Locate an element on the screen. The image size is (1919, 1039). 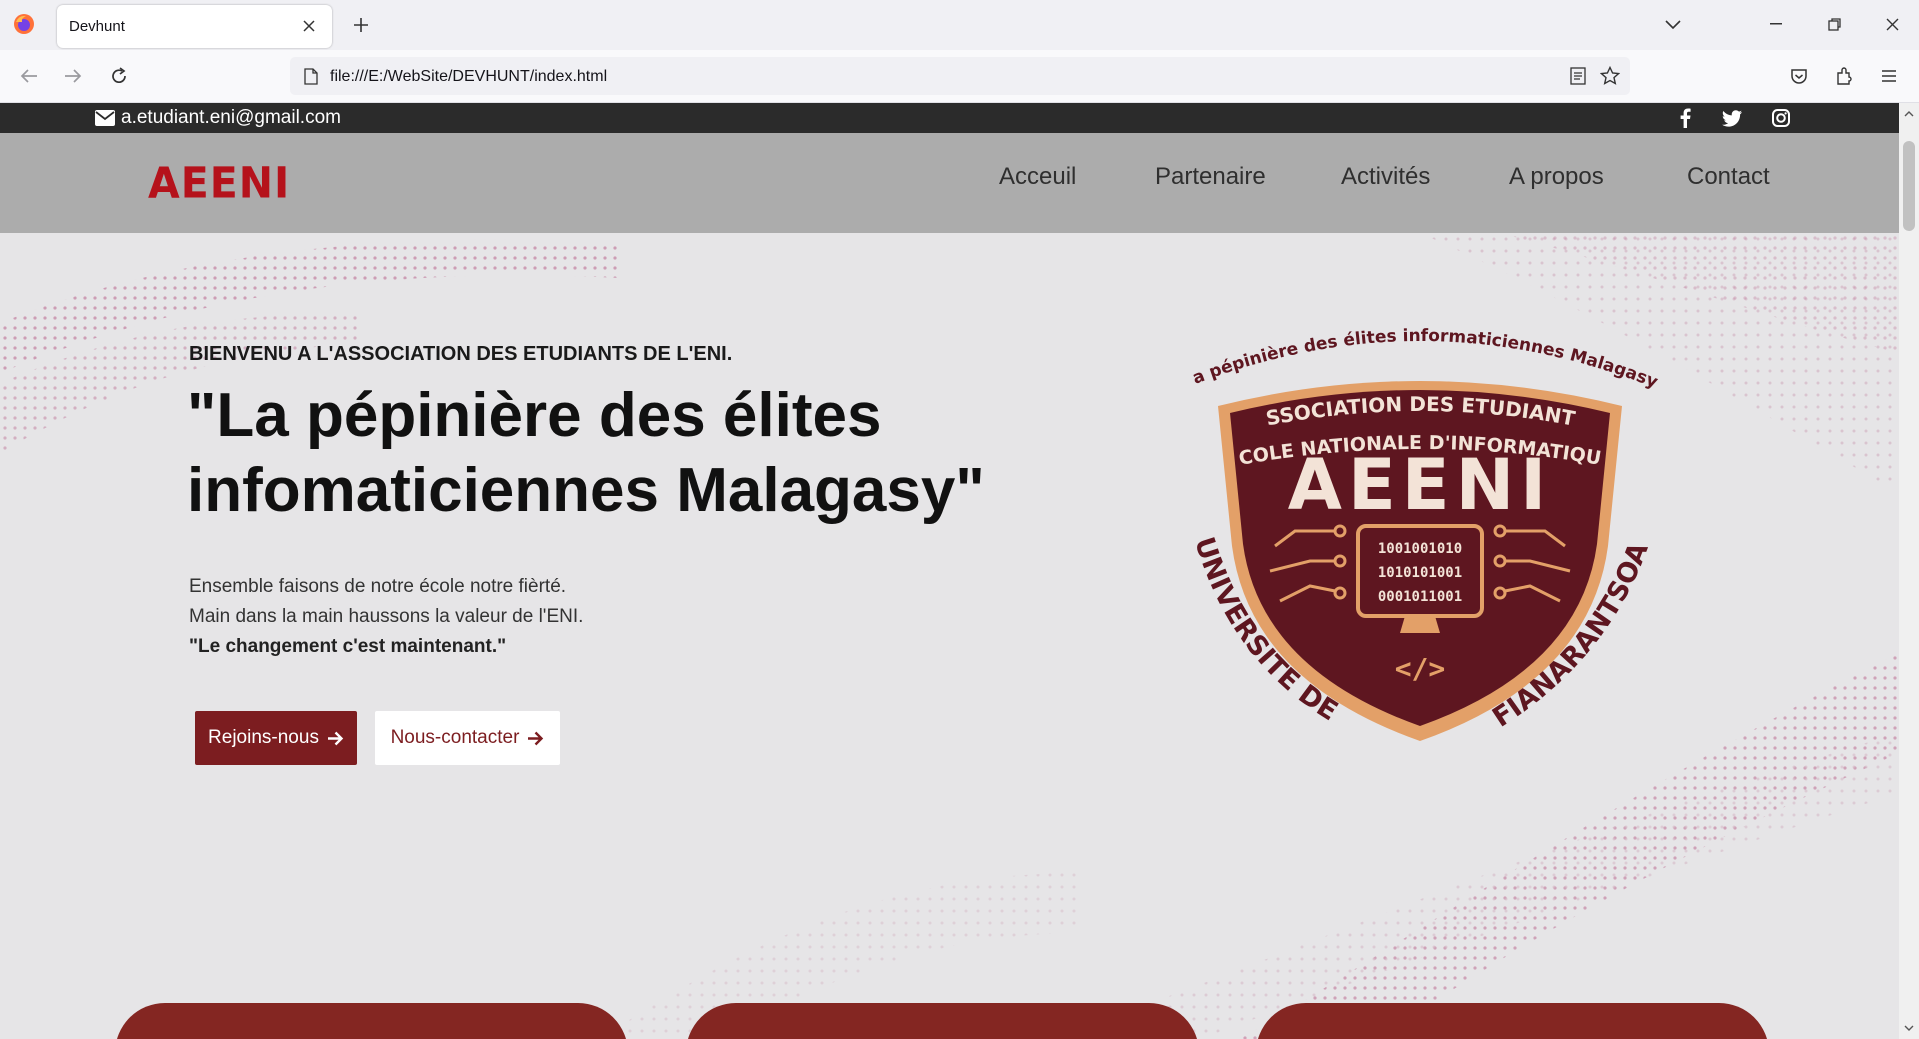
email-contact: a.etudiant.eni@gmail.com is located at coordinates (218, 118).